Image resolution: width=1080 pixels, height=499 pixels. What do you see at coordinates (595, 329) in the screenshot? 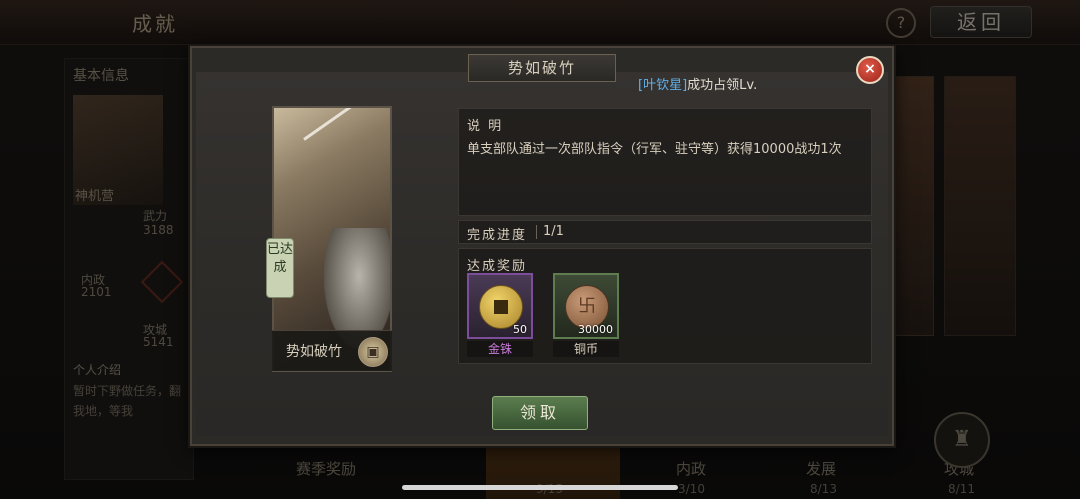
I see `reward-quantity: 30000` at bounding box center [595, 329].